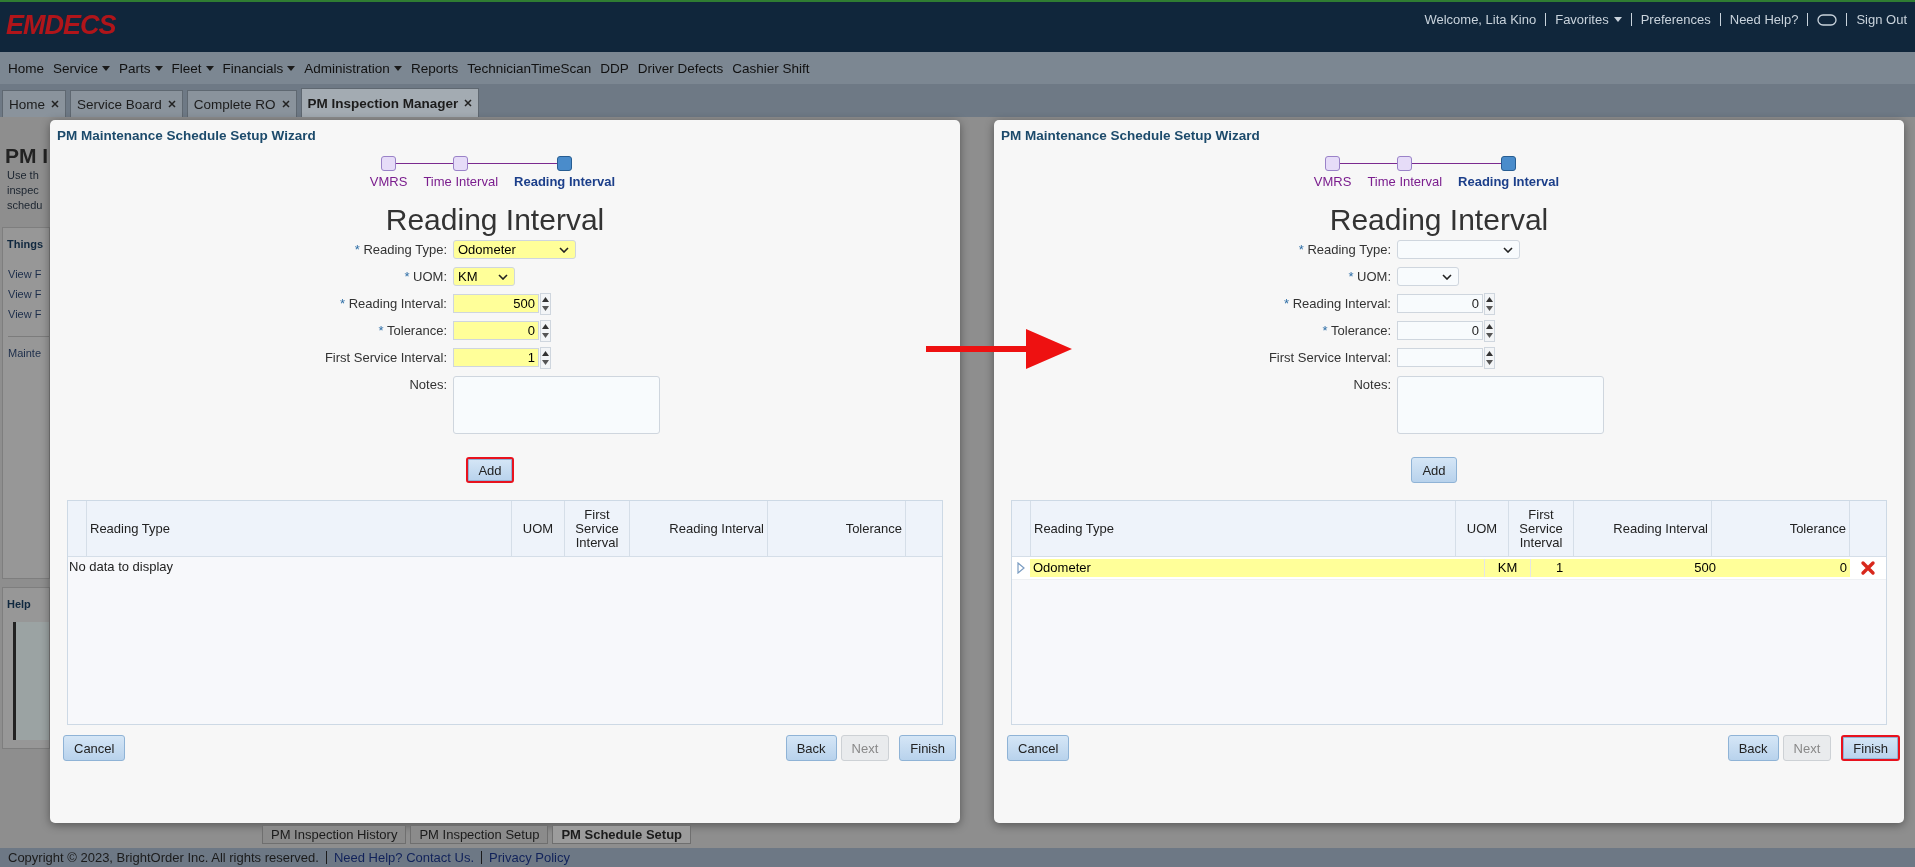  I want to click on menu-item: Cashier Shift, so click(771, 68).